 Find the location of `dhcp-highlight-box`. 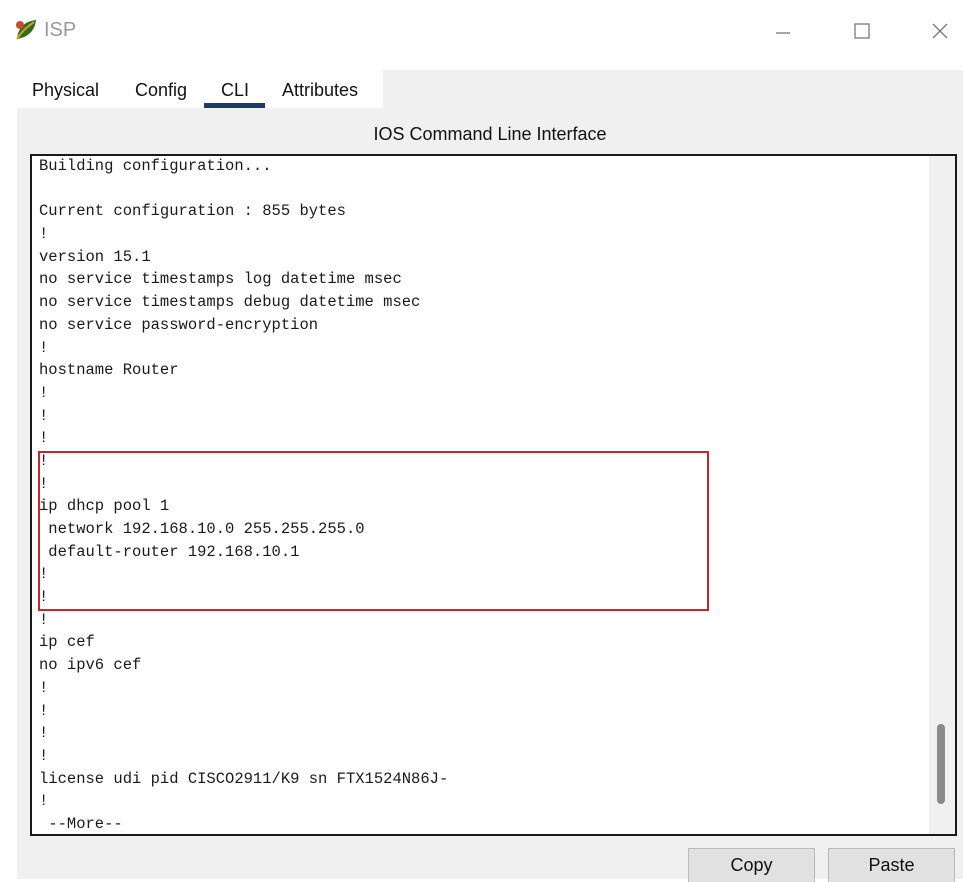

dhcp-highlight-box is located at coordinates (373, 531).